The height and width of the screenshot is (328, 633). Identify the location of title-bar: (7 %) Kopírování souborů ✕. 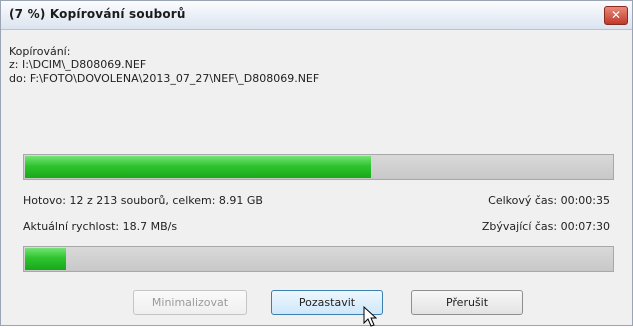
(316, 15).